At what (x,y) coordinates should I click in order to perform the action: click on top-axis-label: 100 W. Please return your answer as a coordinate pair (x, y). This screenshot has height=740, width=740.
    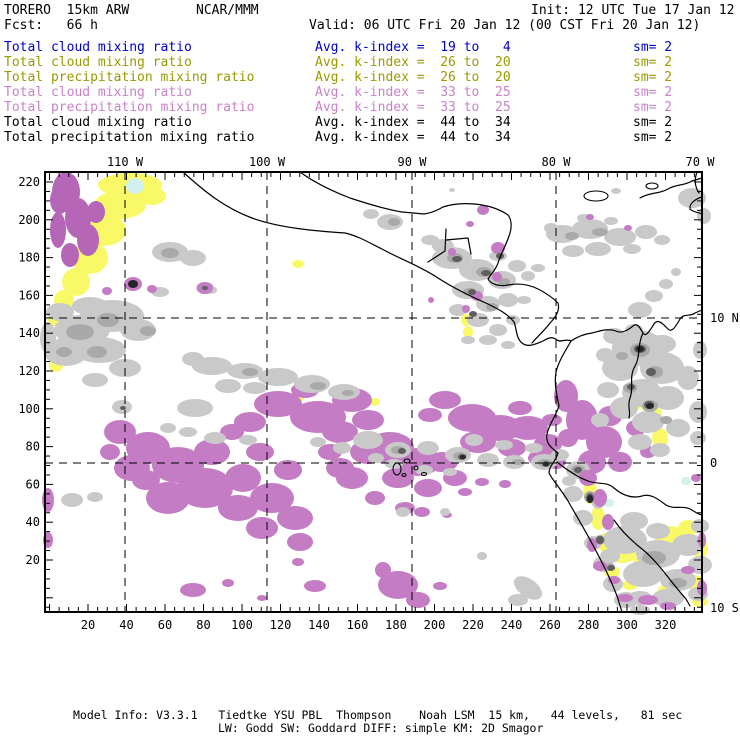
    Looking at the image, I should click on (267, 162).